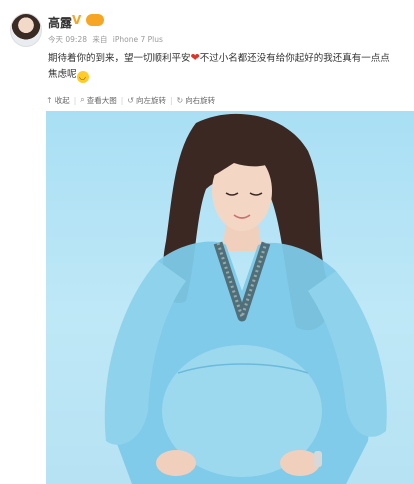  I want to click on post-text-line-1: 期待着你的到来，望一切顺利平安❤不过小名都还没有给你起好的我还真有一点点, so click(231, 58).